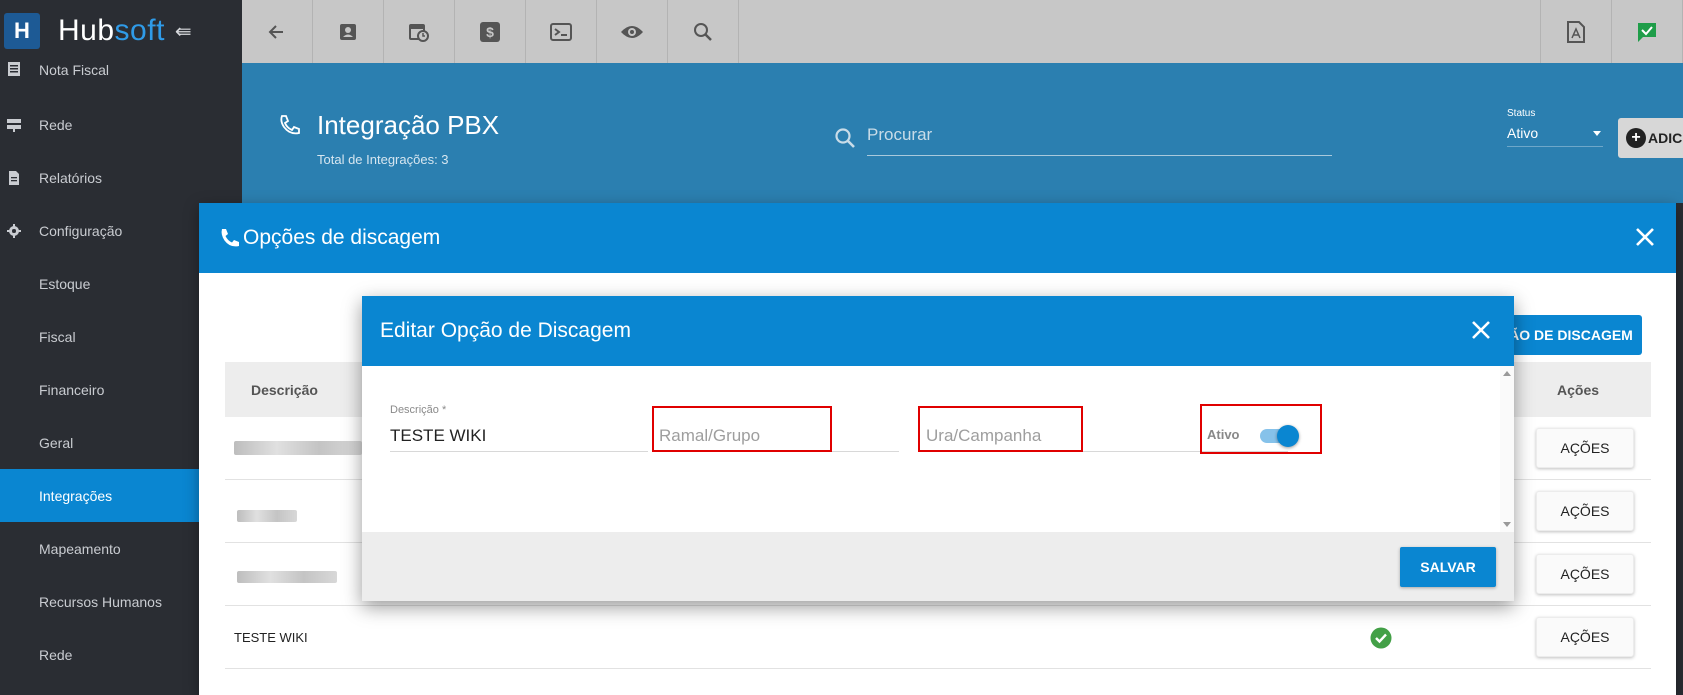  What do you see at coordinates (14, 125) in the screenshot?
I see `network-icon` at bounding box center [14, 125].